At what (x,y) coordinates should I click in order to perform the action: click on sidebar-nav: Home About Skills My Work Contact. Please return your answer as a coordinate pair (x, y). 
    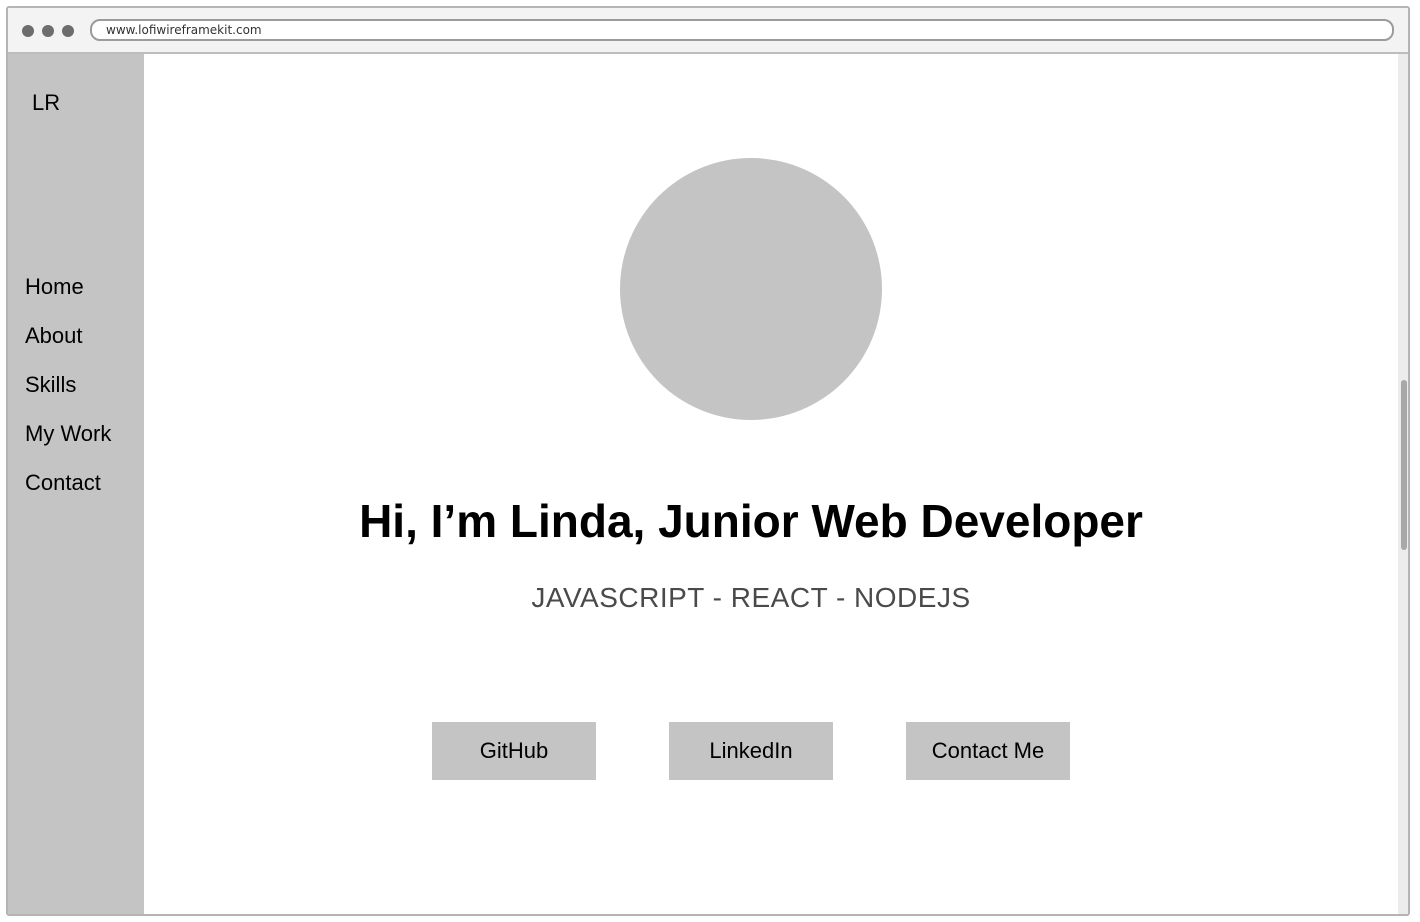
    Looking at the image, I should click on (68, 396).